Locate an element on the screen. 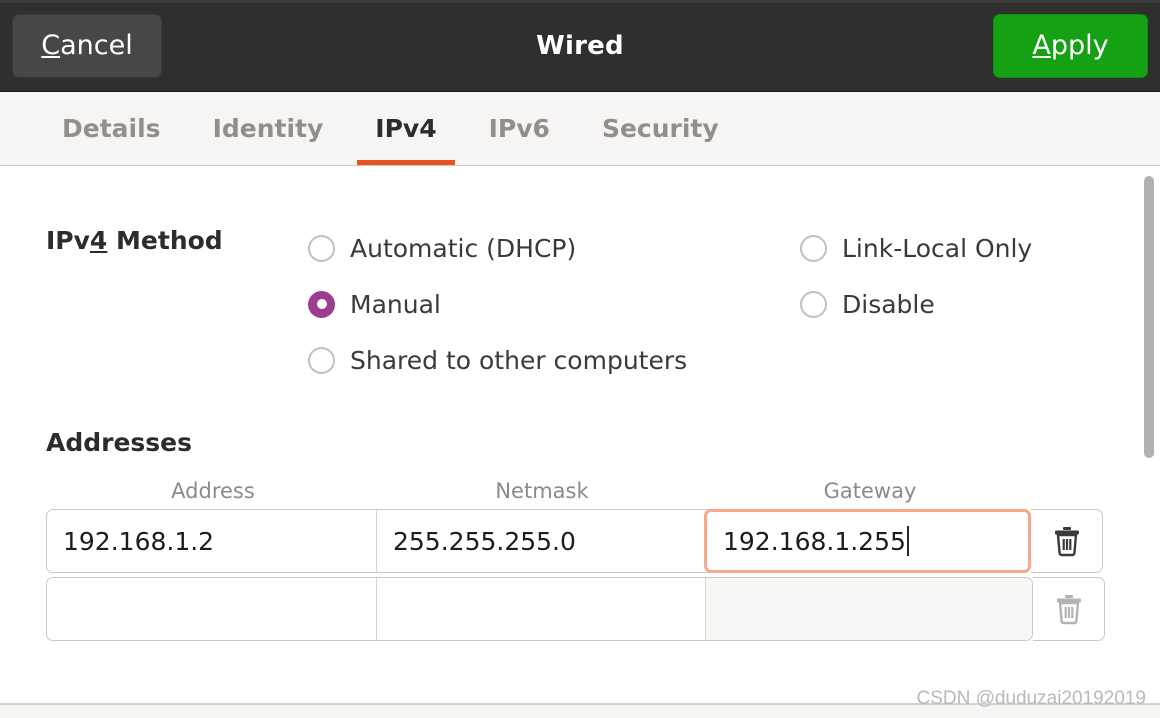 This screenshot has width=1160, height=718. tab-identity: Identity is located at coordinates (268, 128).